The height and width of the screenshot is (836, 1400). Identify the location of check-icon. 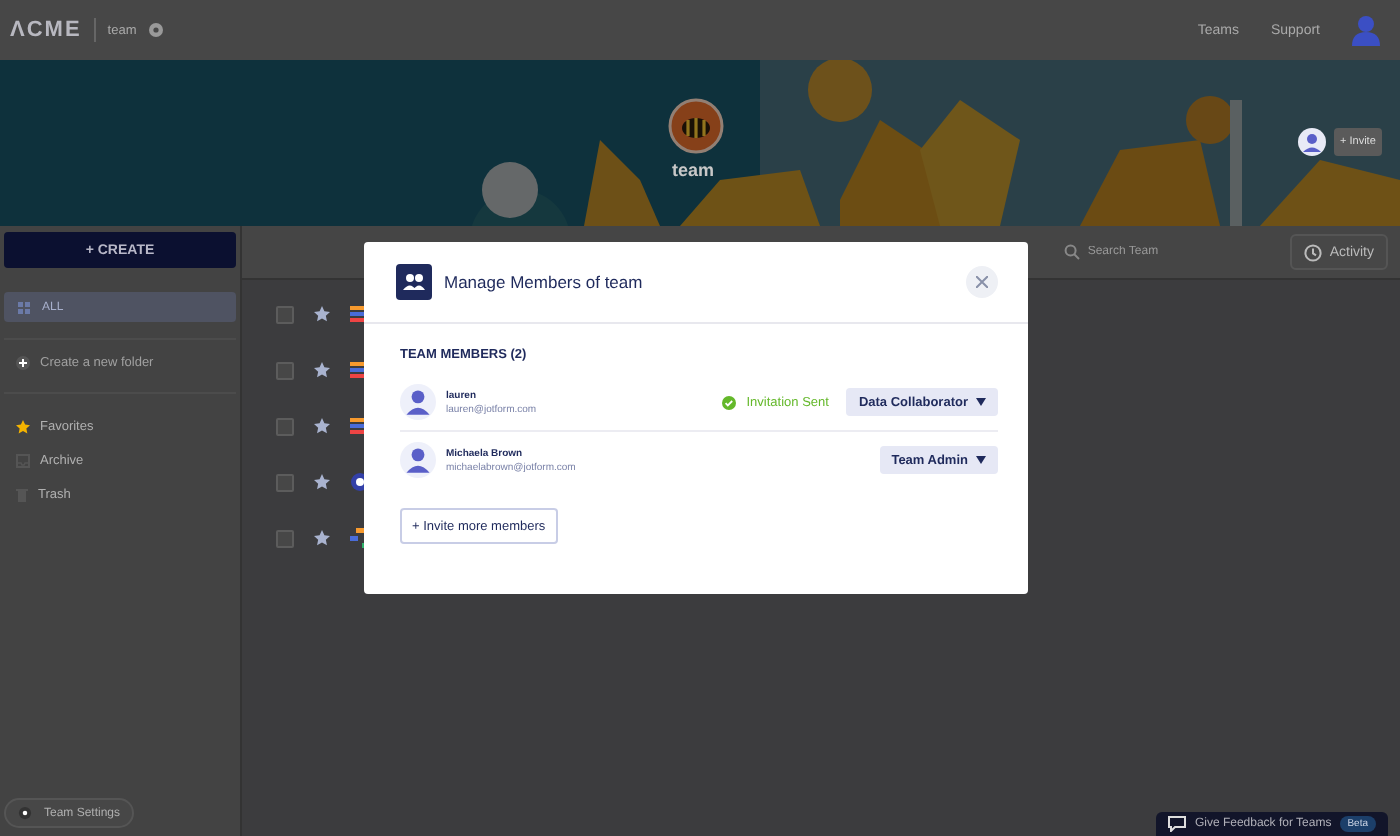
(729, 402).